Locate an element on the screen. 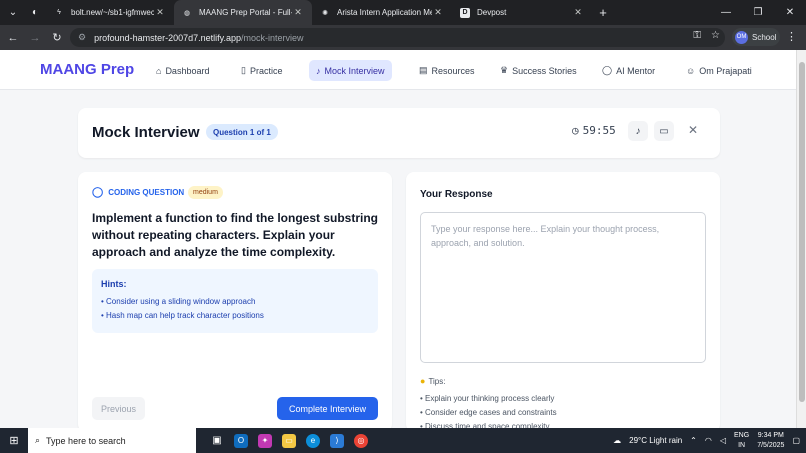 Image resolution: width=806 pixels, height=453 pixels. outlook-icon: O is located at coordinates (241, 440).